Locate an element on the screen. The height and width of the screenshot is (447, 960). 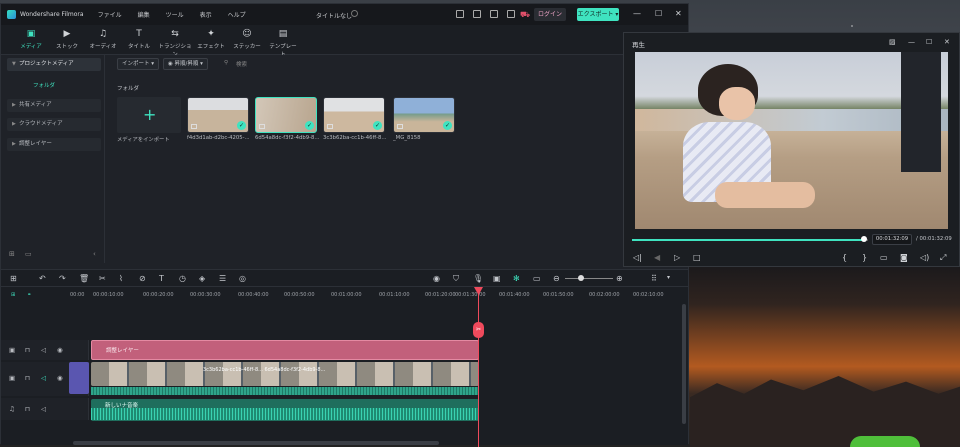
sidebar-item-cloud-media: ▶ クラウドメディア is located at coordinates (54, 124).